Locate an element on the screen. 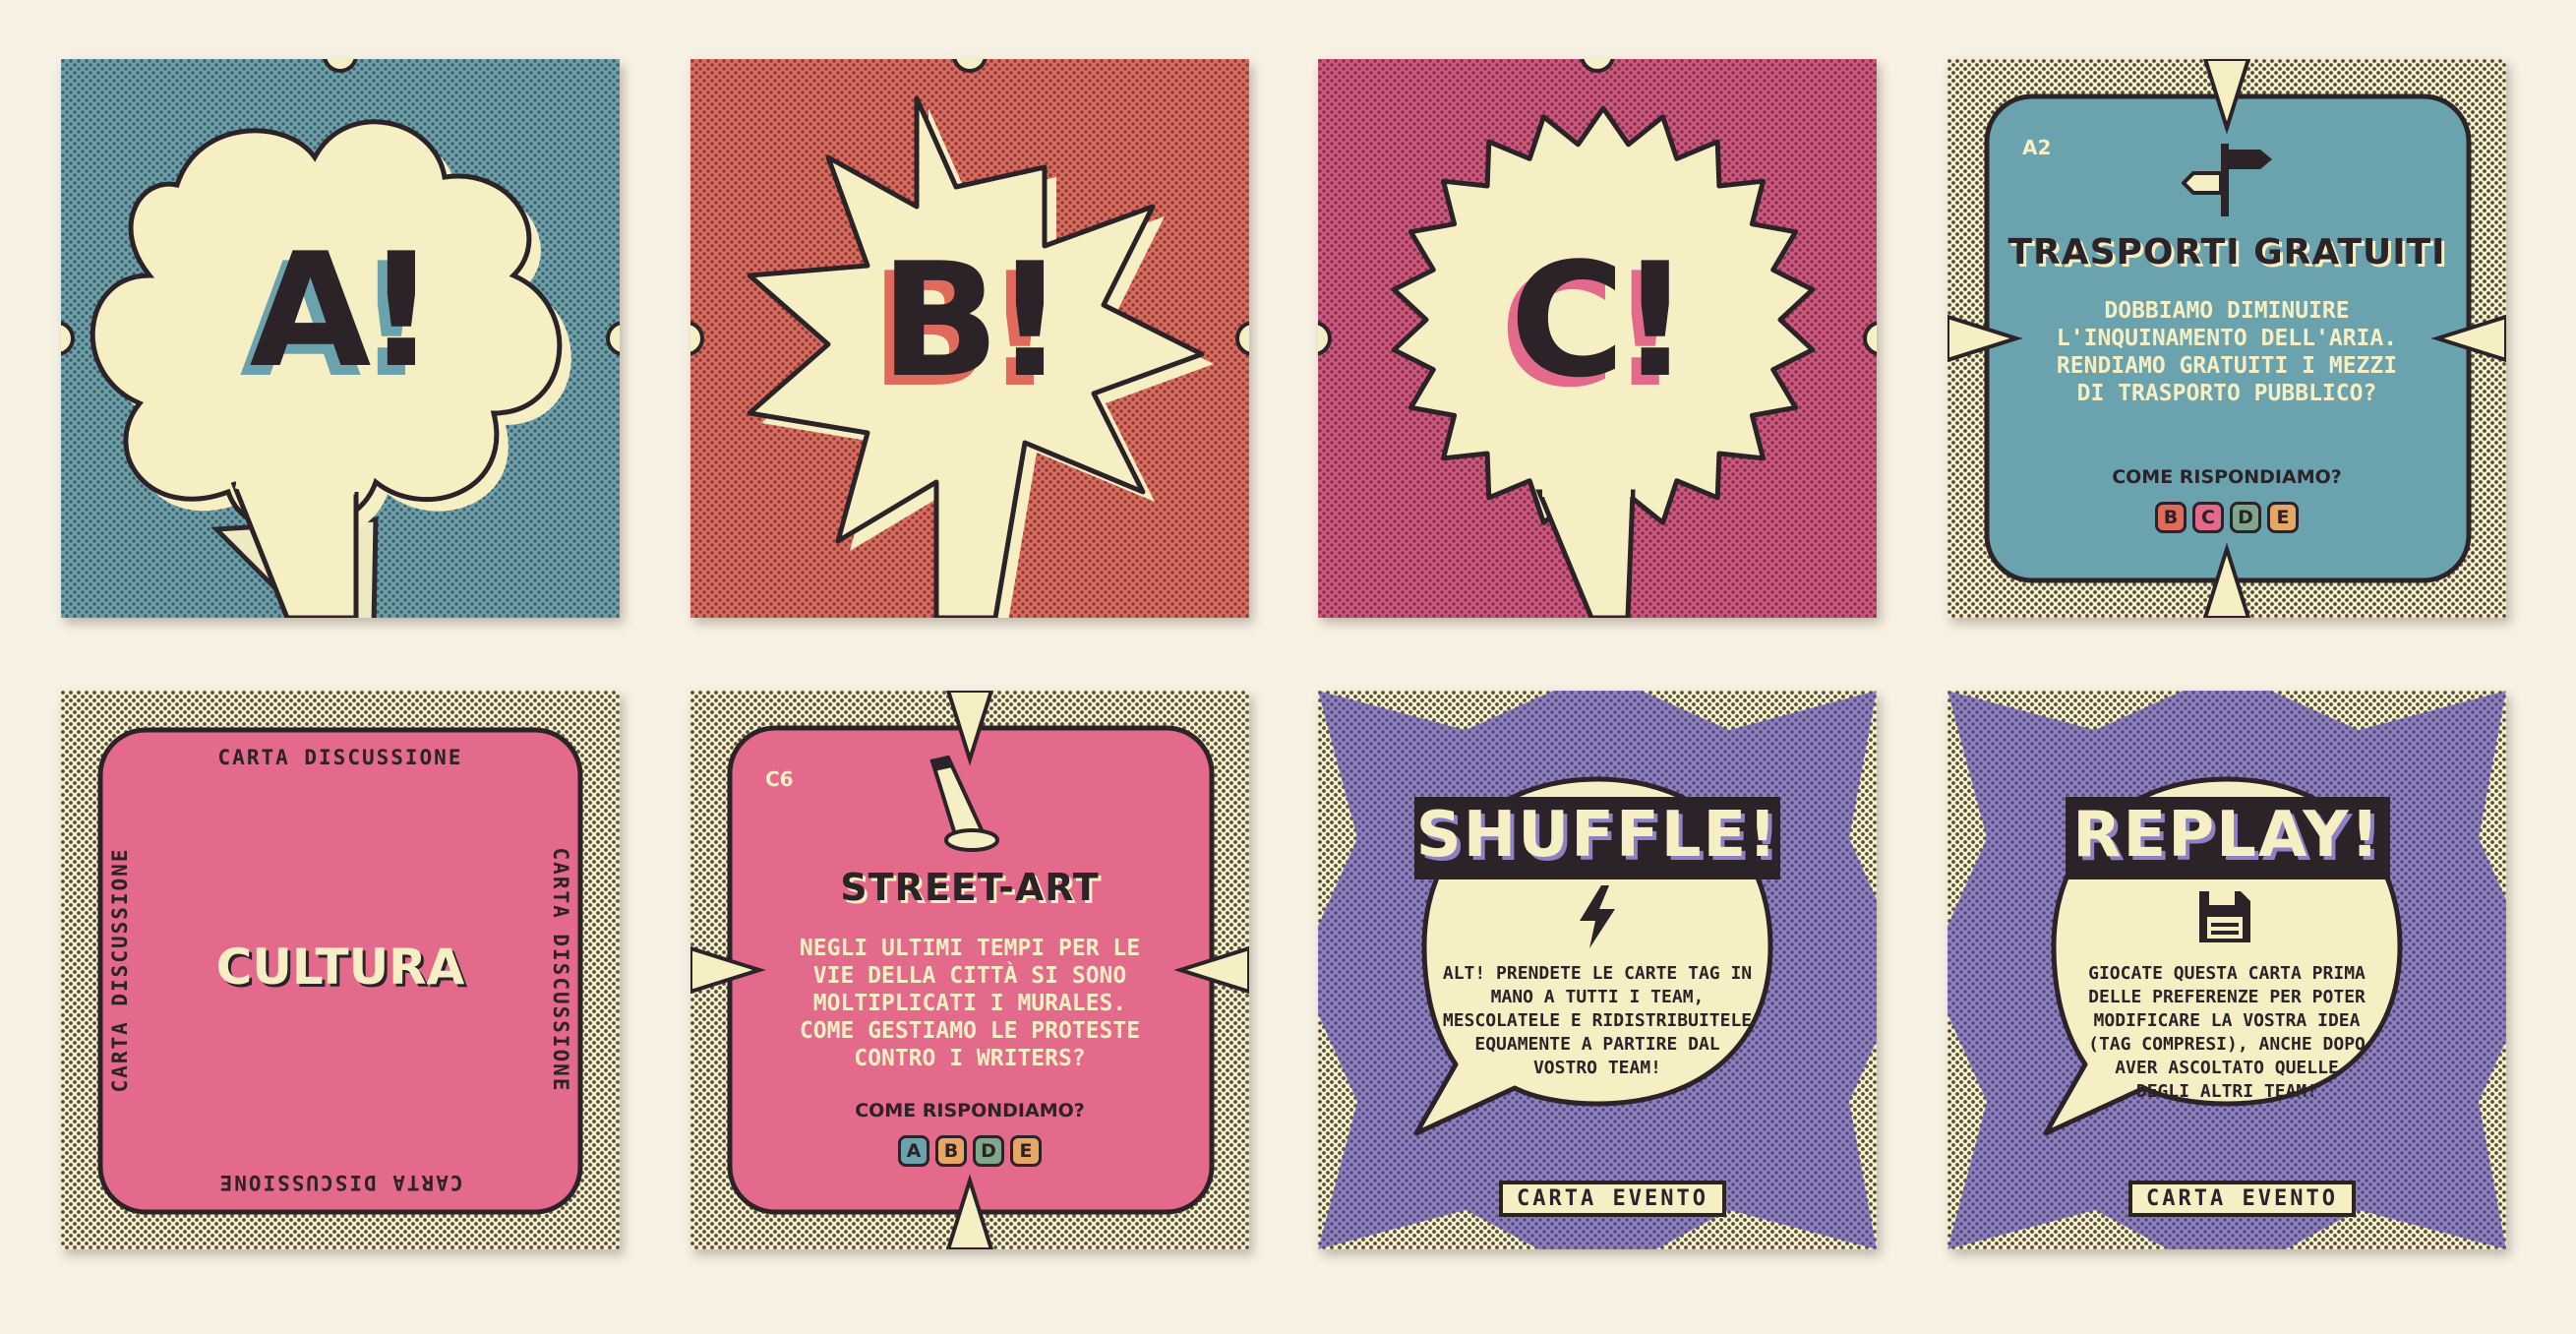 The width and height of the screenshot is (2576, 1334). side-label-bottom: CARTA DISCUSSIONE is located at coordinates (340, 1182).